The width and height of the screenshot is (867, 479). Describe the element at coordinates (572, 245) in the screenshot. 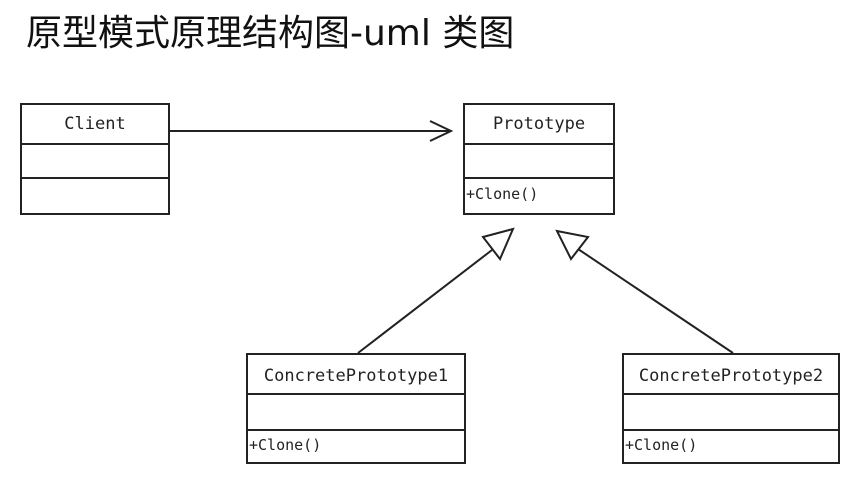

I see `hollow-triangle-icon` at that location.